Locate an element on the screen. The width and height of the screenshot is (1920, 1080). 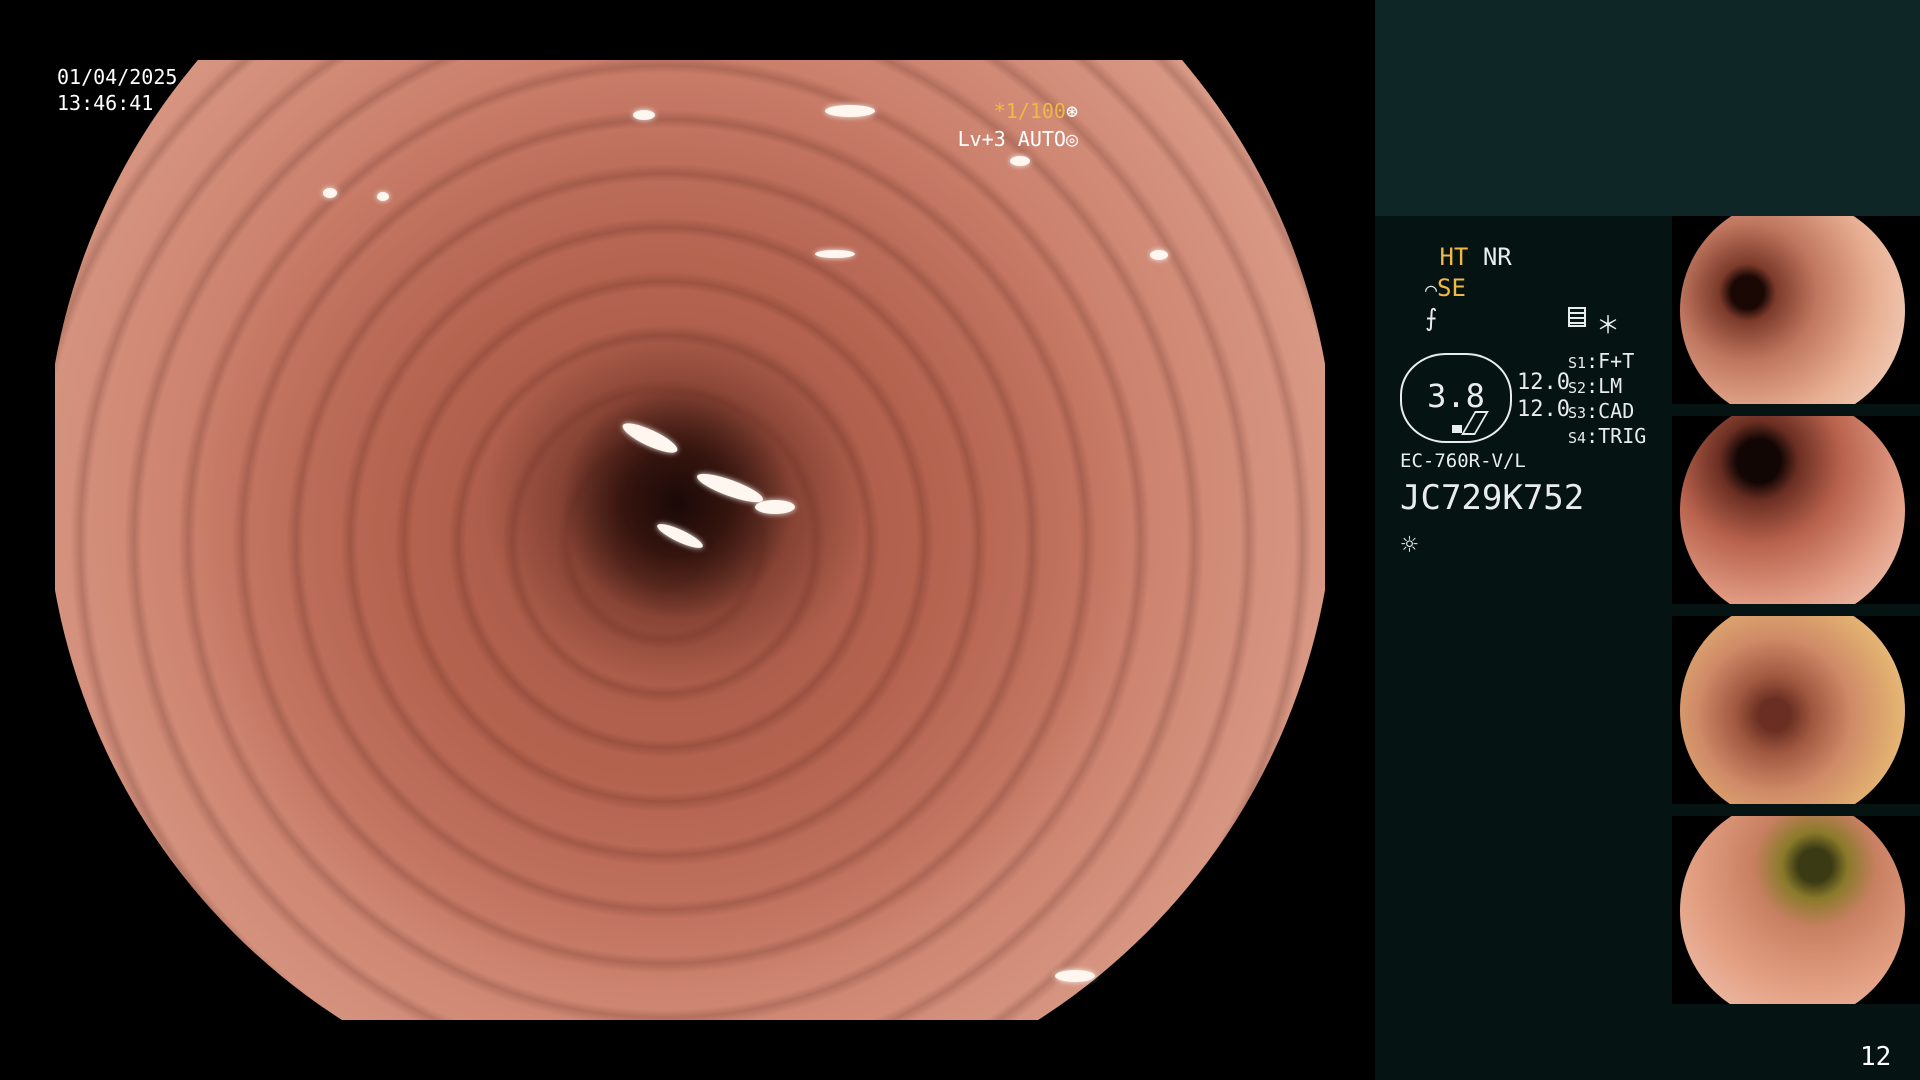
preset-value: F+T is located at coordinates (1616, 361).